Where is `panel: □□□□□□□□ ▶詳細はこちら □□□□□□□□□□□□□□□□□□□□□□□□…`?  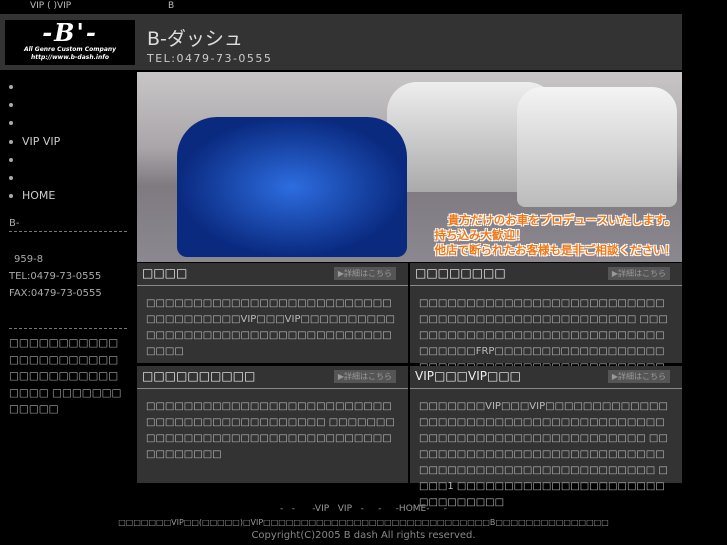
panel: □□□□□□□□ ▶詳細はこちら □□□□□□□□□□□□□□□□□□□□□□□□… is located at coordinates (546, 326).